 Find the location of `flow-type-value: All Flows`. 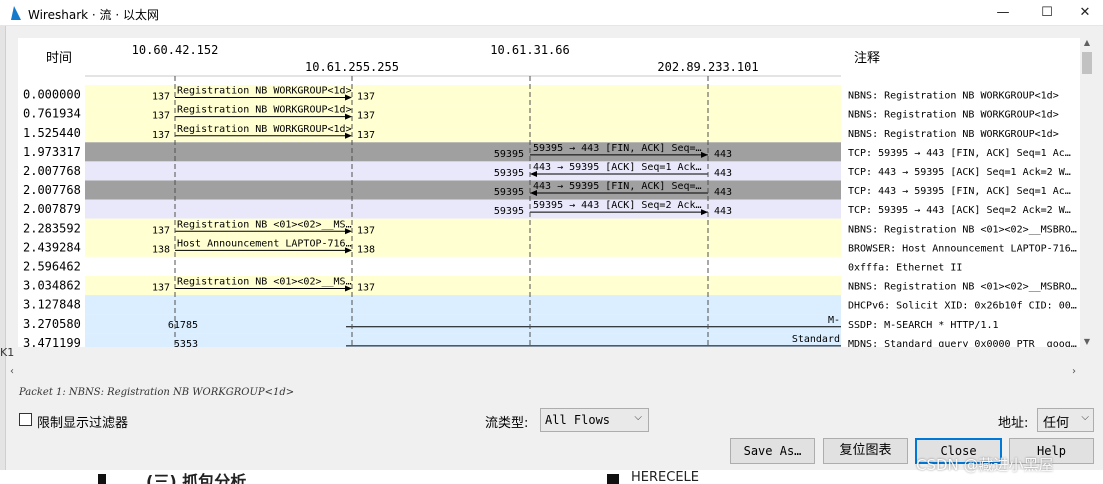

flow-type-value: All Flows is located at coordinates (578, 420).